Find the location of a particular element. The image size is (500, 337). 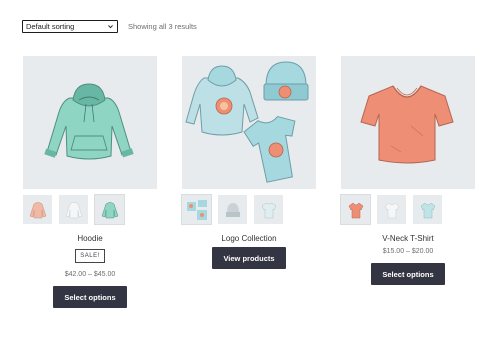

sort-select: Default sorting is located at coordinates (70, 26).